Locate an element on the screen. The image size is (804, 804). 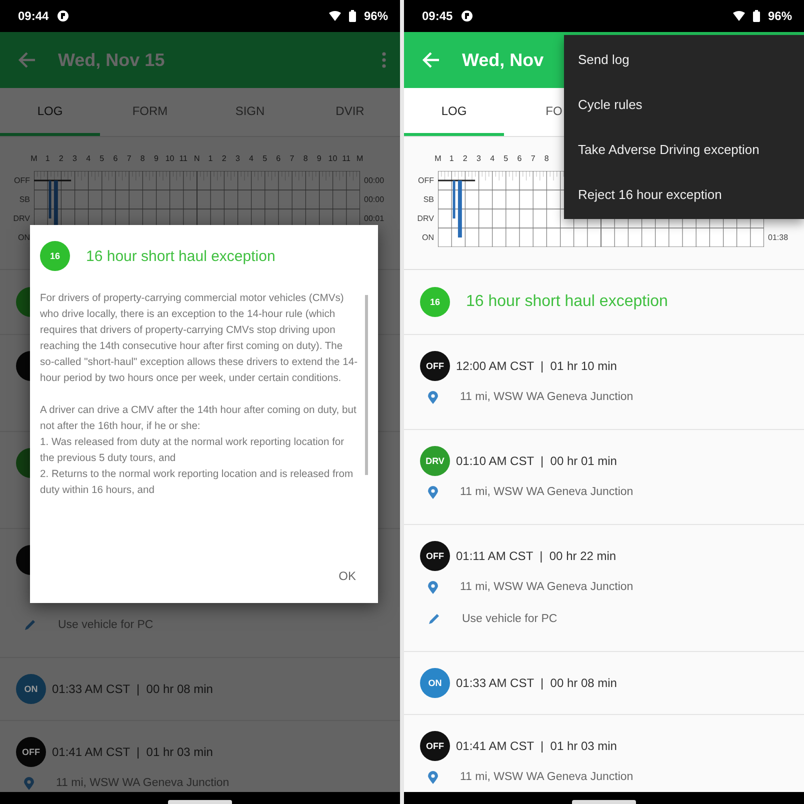
menu-item: Take Adverse Driving exception is located at coordinates (684, 149).